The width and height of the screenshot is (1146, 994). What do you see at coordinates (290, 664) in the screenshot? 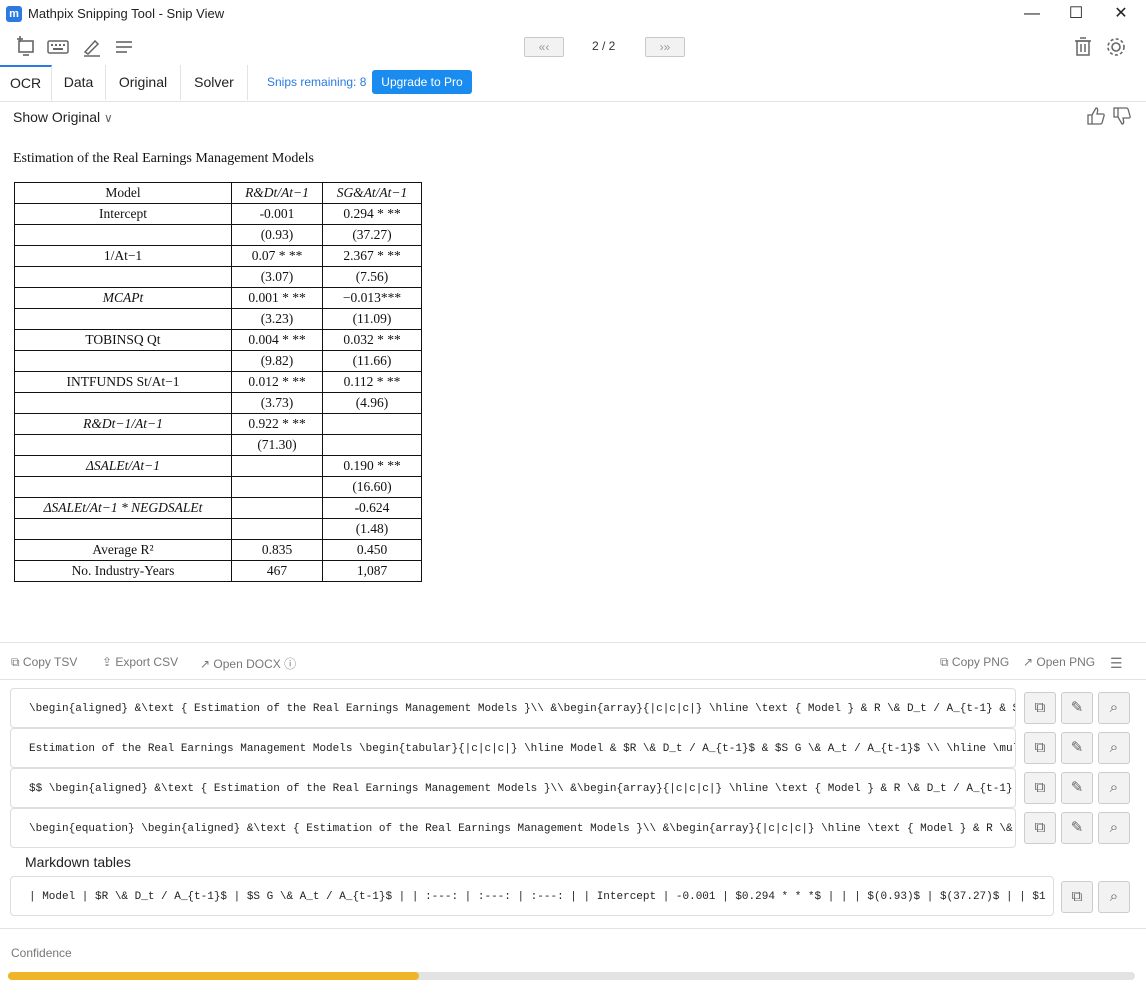
I see `help-icon: ⓘ` at bounding box center [290, 664].